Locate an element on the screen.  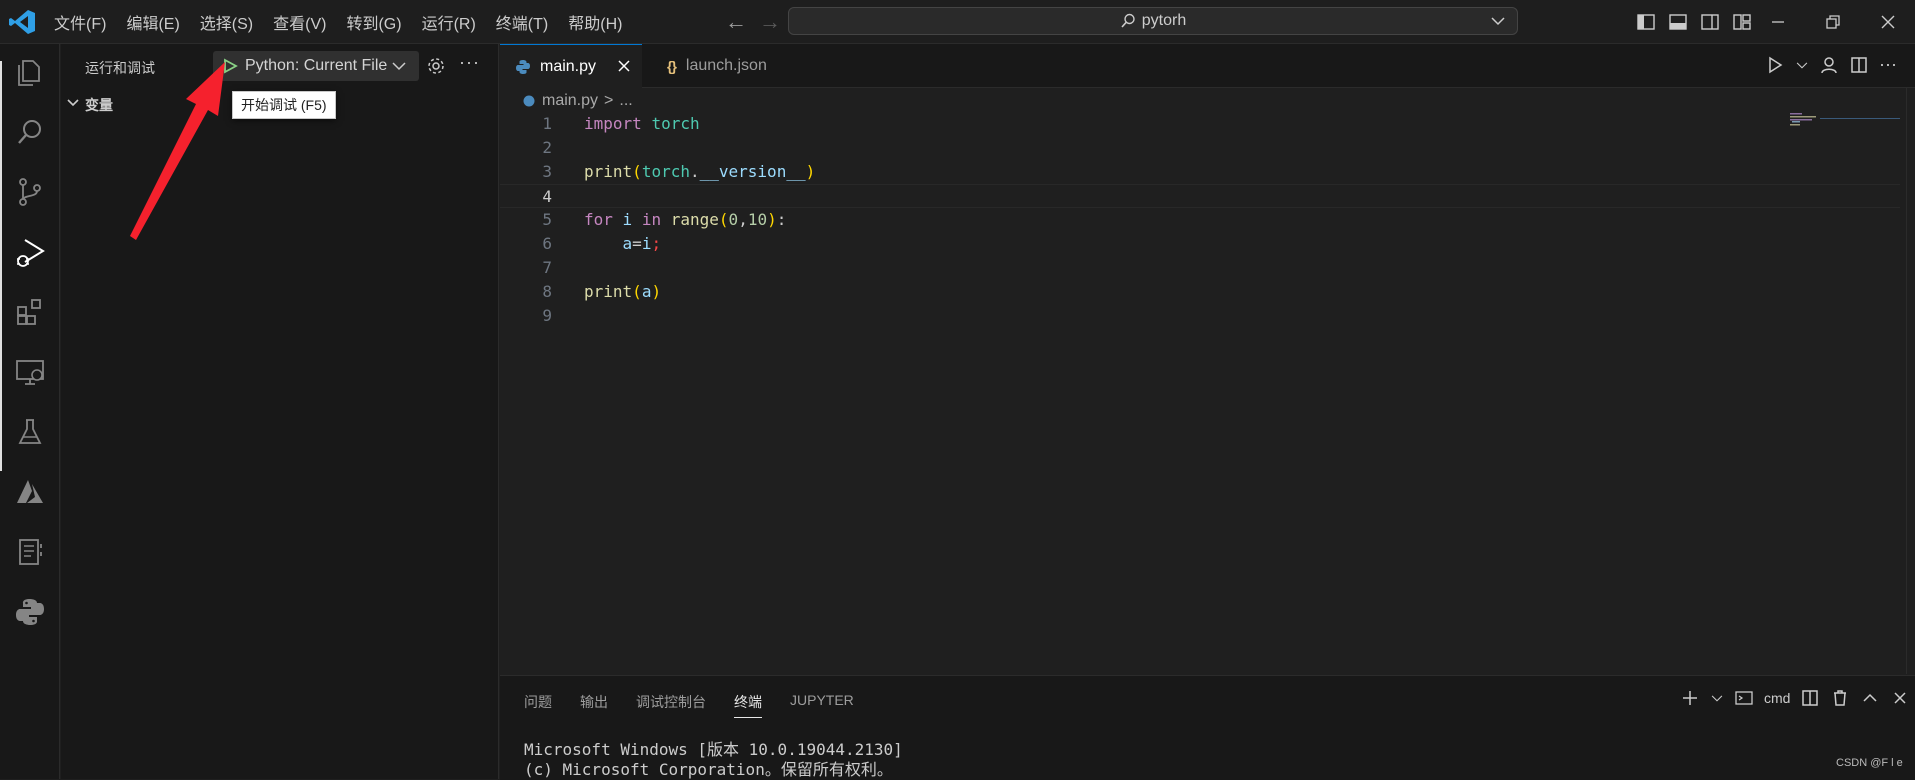
tab-problems: 问题 is located at coordinates (538, 705).